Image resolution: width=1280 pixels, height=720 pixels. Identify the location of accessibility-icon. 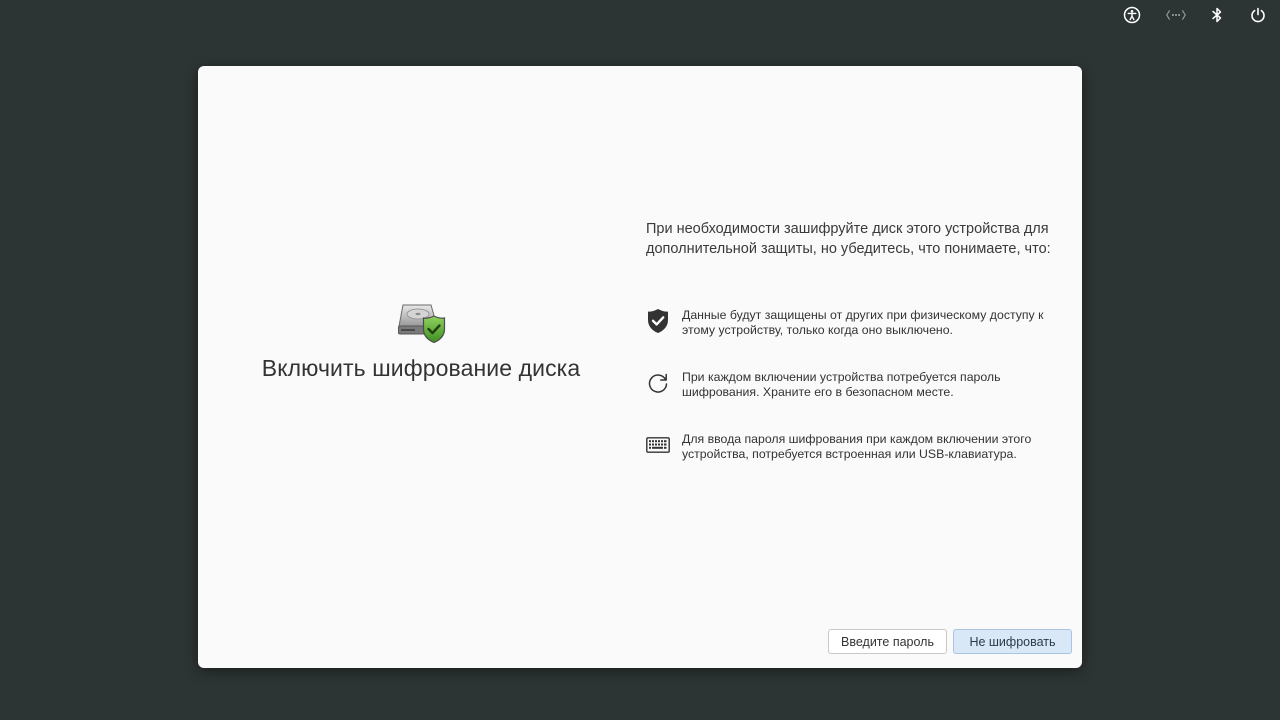
(1132, 15).